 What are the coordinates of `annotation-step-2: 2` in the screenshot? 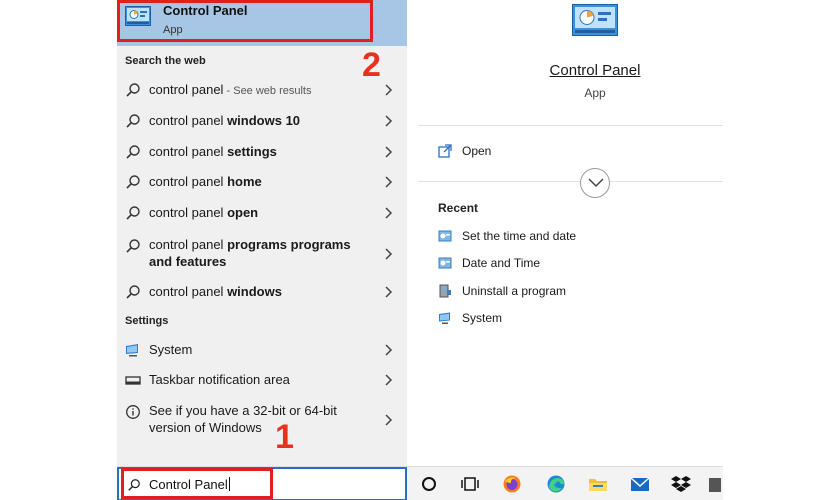 It's located at (371, 65).